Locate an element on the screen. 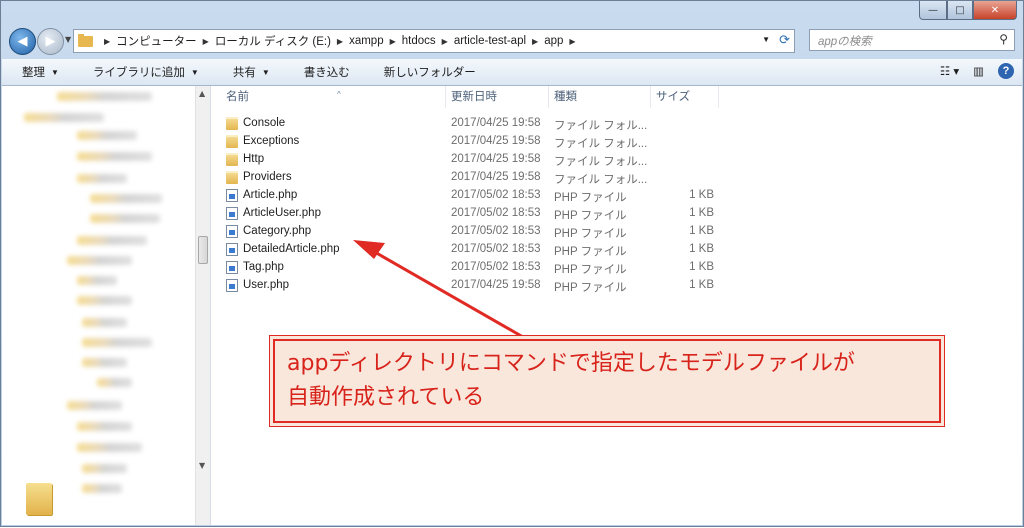 The image size is (1024, 528). annotation-arrow is located at coordinates (438, 289).